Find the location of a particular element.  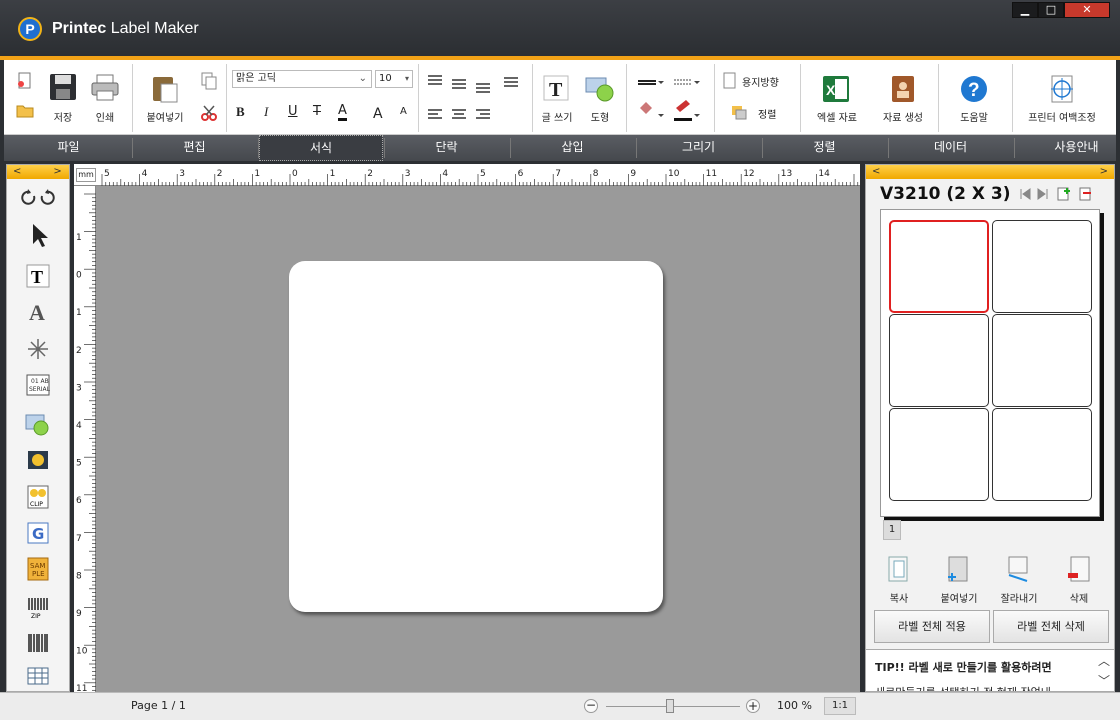

symbol-icon is located at coordinates (38, 349).